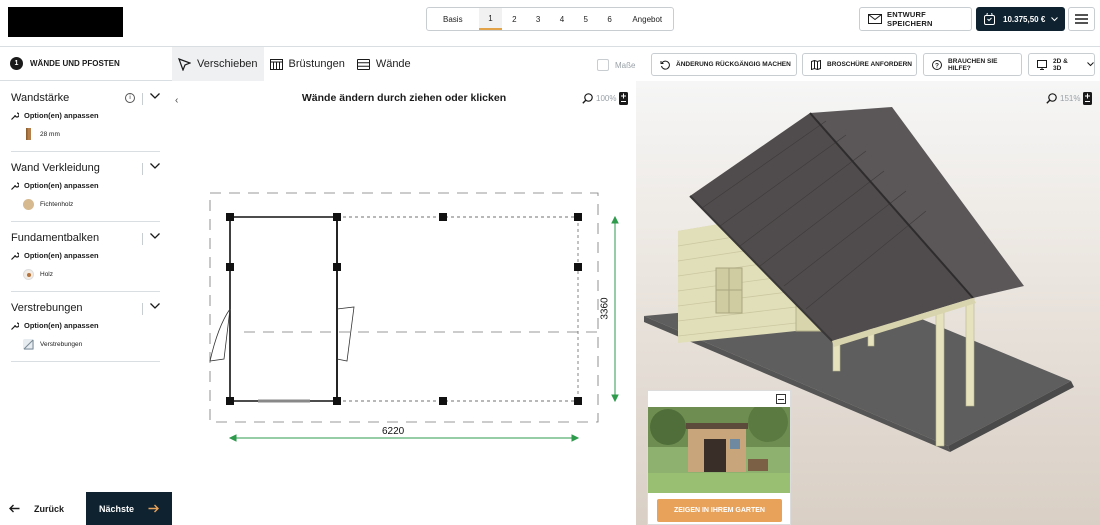 The image size is (1100, 525). I want to click on minimize-icon, so click(781, 399).